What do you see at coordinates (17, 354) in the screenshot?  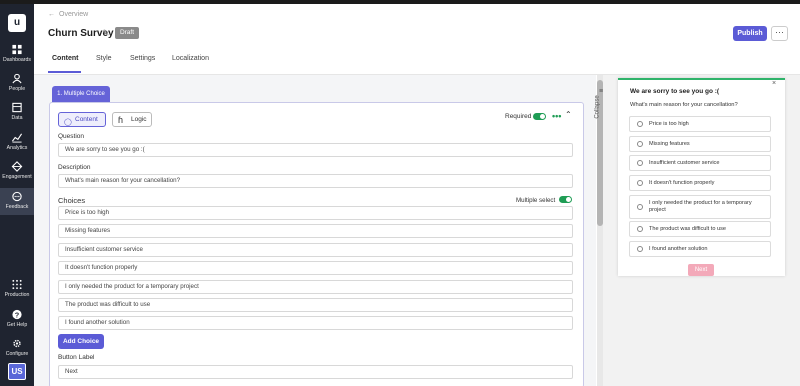 I see `sidebar-item-label: Configure` at bounding box center [17, 354].